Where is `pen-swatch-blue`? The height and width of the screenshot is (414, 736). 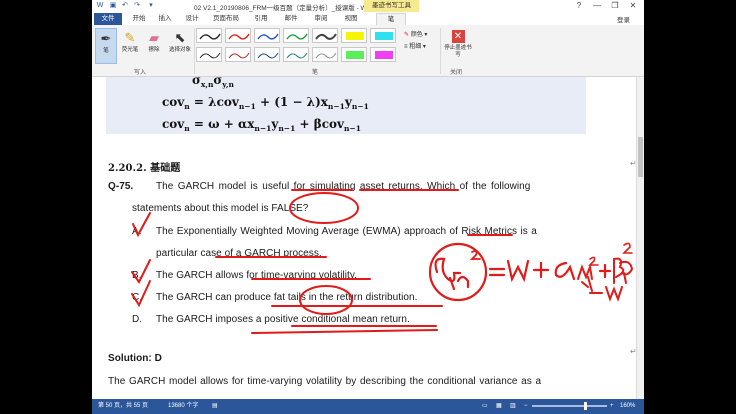
pen-swatch-blue is located at coordinates (267, 35).